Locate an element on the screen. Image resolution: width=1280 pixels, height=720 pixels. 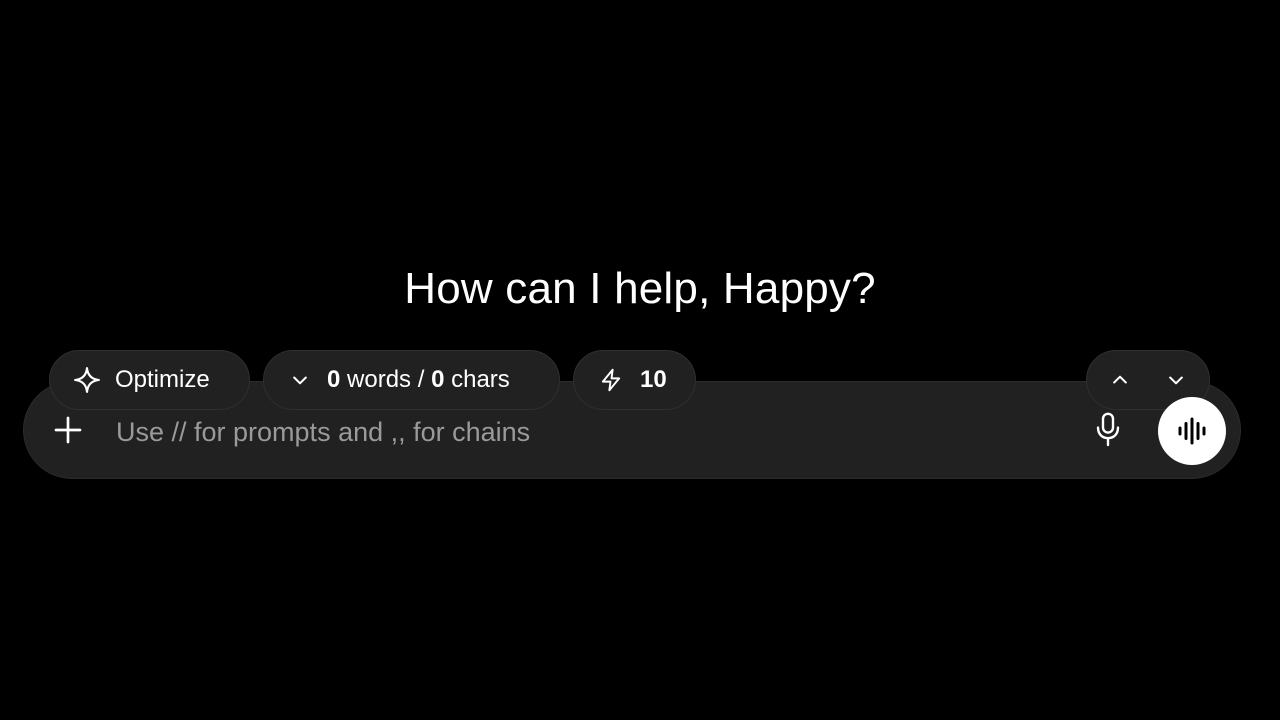
credits-button: 10 is located at coordinates (634, 380).